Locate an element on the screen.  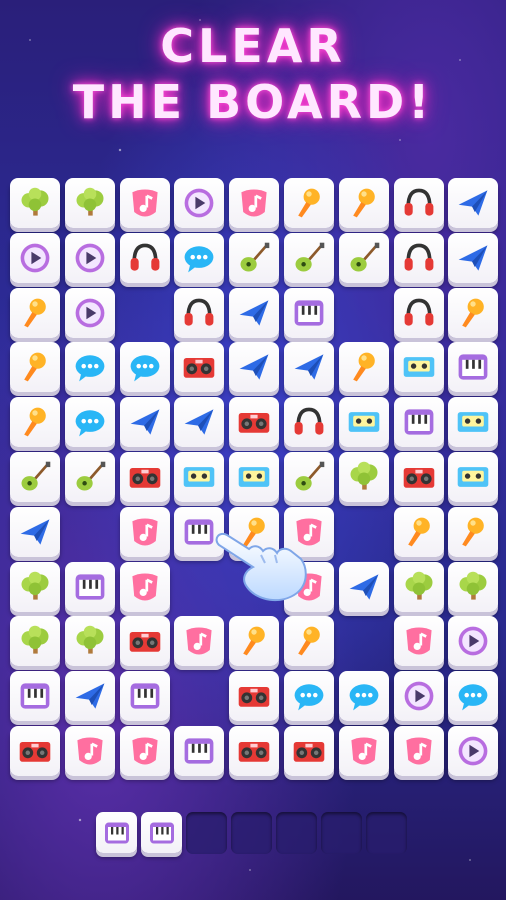
piano-icon is located at coordinates (199, 751).